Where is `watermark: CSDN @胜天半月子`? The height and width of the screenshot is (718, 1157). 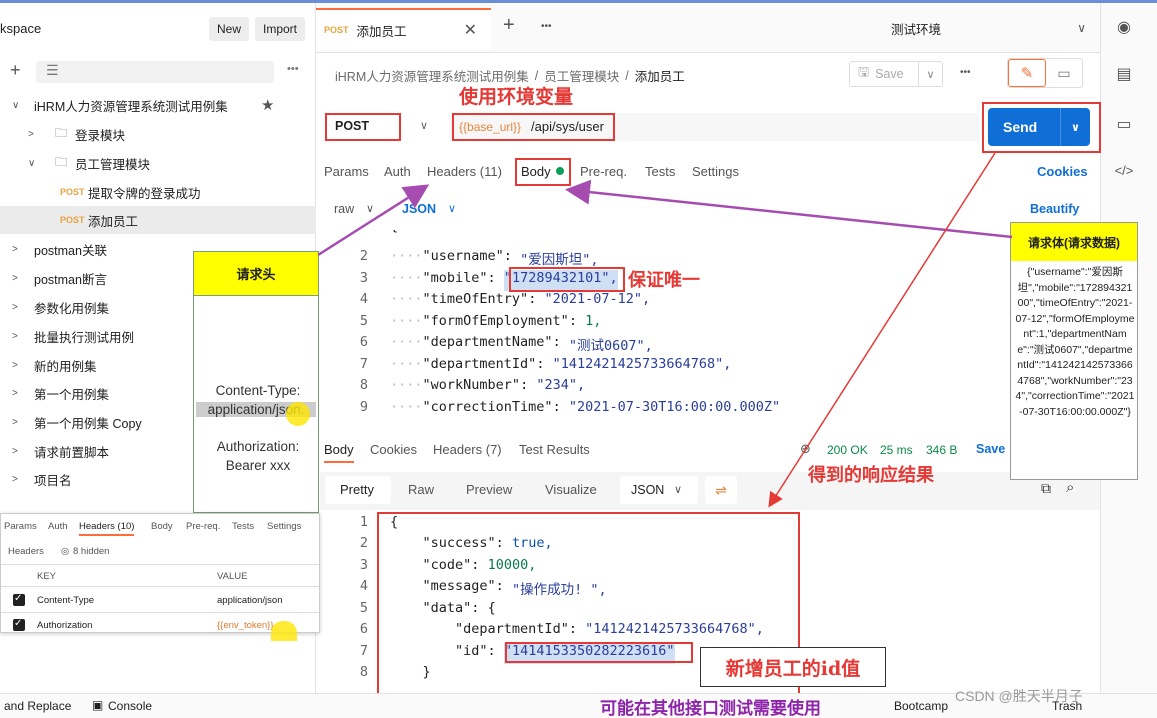 watermark: CSDN @胜天半月子 is located at coordinates (1019, 696).